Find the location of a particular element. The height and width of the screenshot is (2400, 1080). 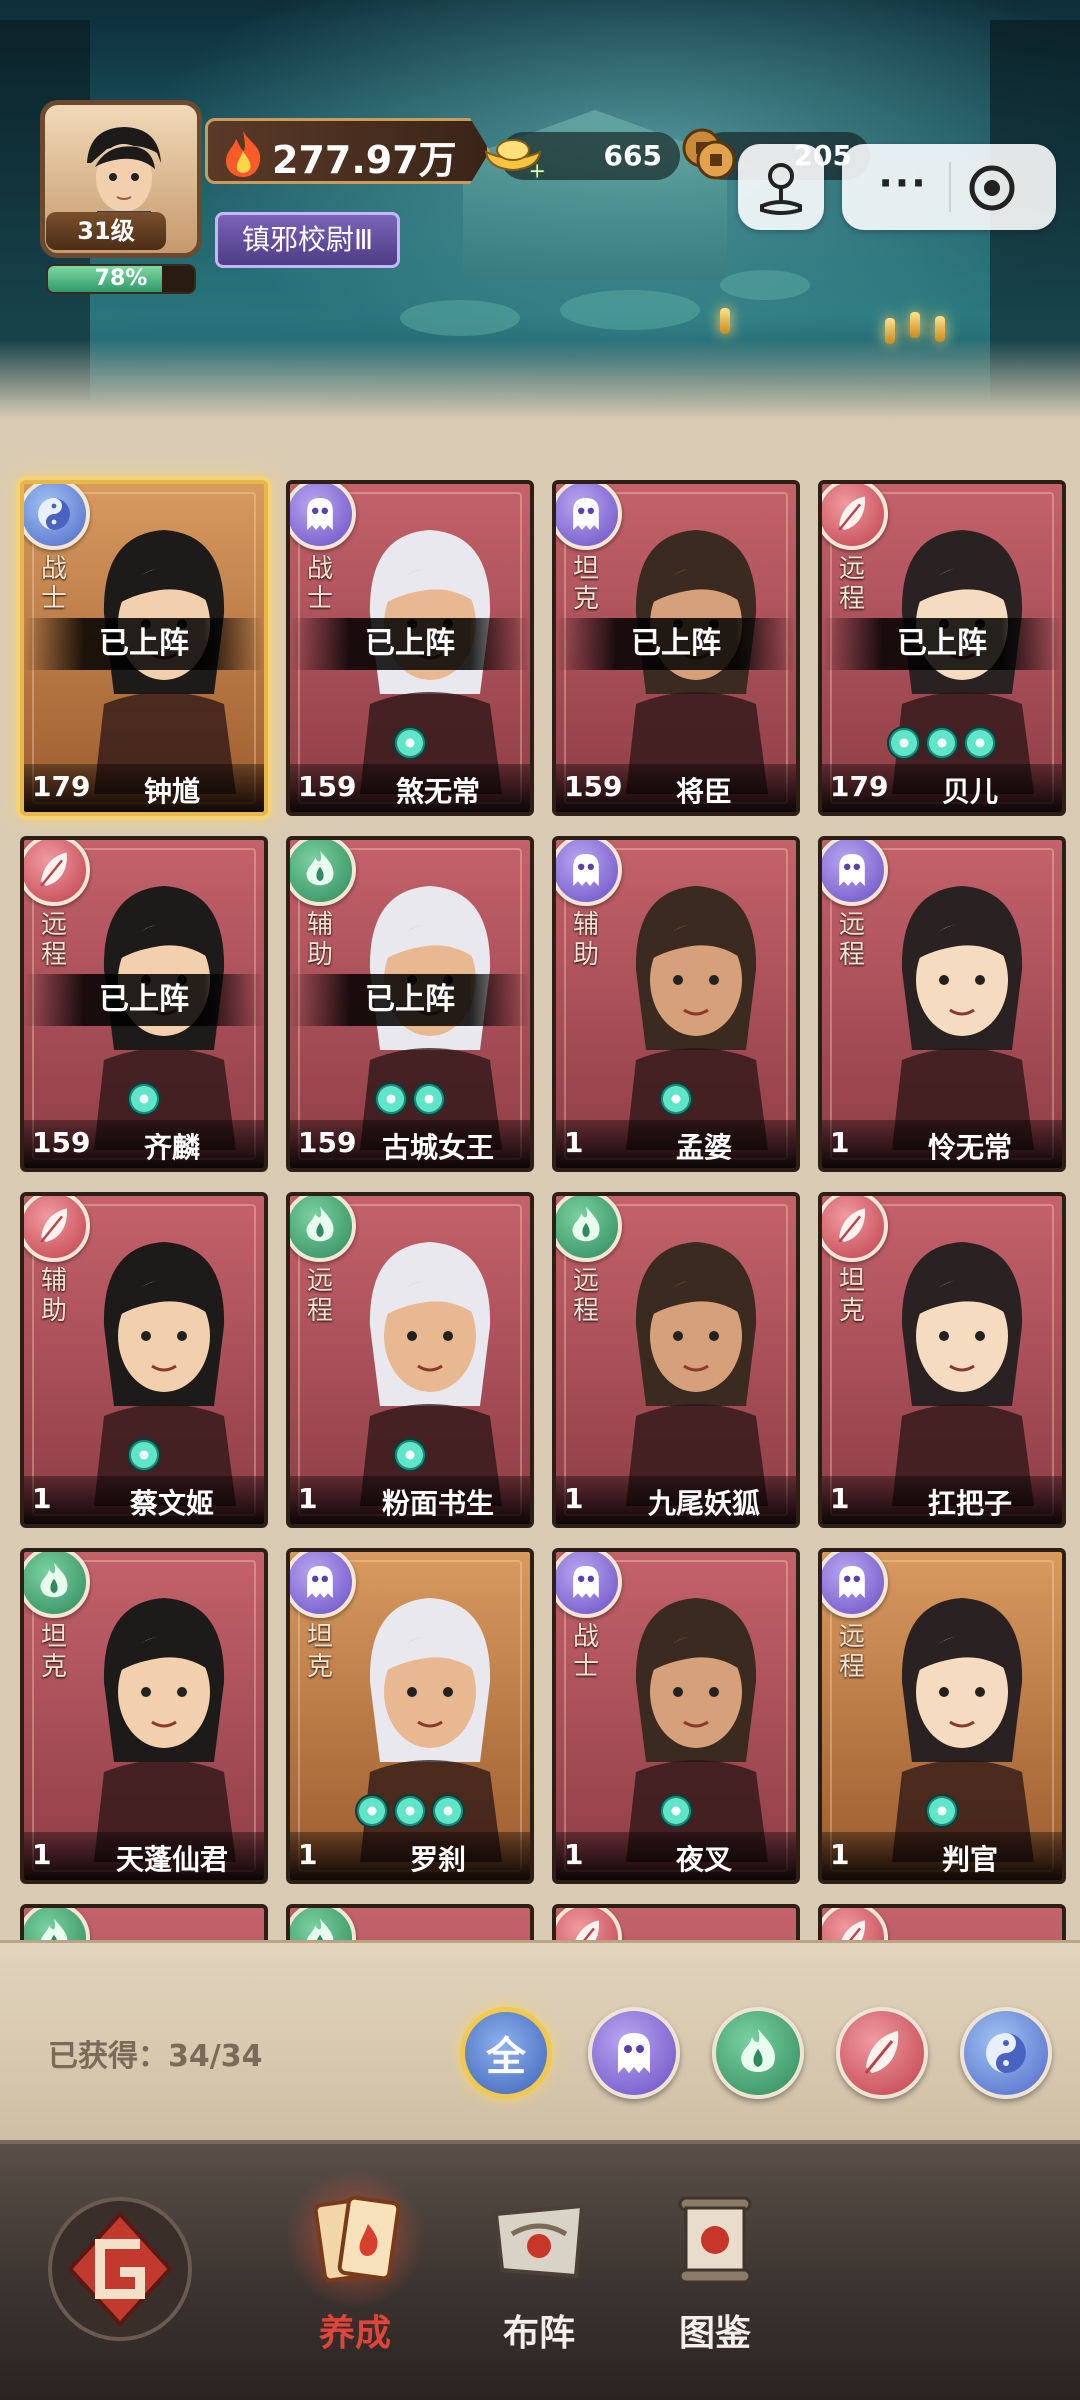

hero-card: 辅助 1 孟婆 is located at coordinates (676, 1004).